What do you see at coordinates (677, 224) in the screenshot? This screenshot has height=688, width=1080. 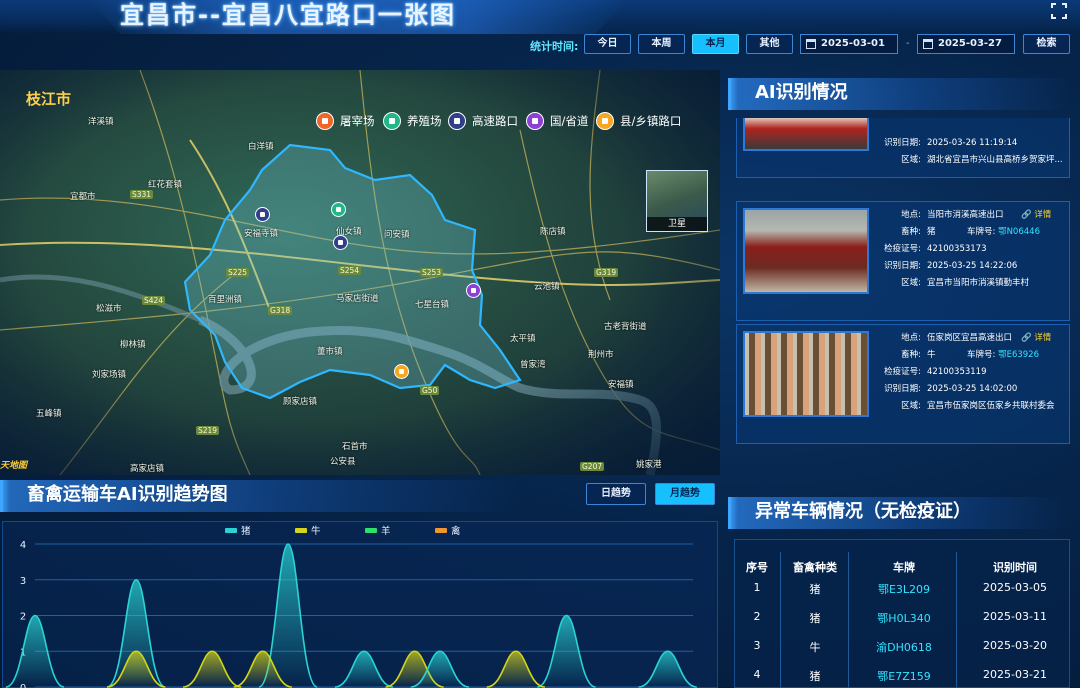 I see `satellite-label: 卫星` at bounding box center [677, 224].